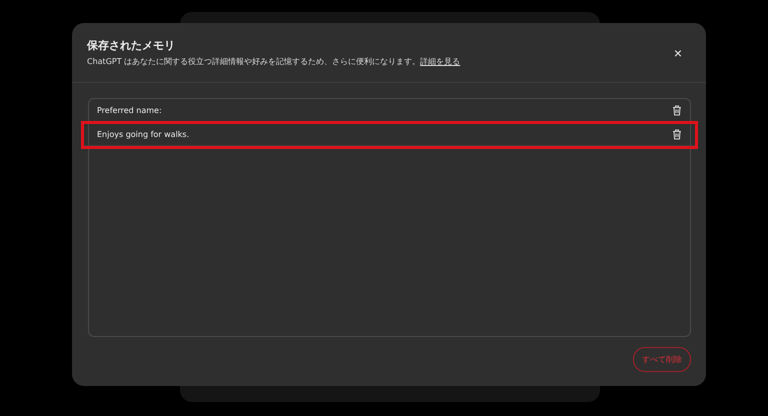 This screenshot has width=768, height=416. Describe the element at coordinates (678, 53) in the screenshot. I see `close-button: ×` at that location.